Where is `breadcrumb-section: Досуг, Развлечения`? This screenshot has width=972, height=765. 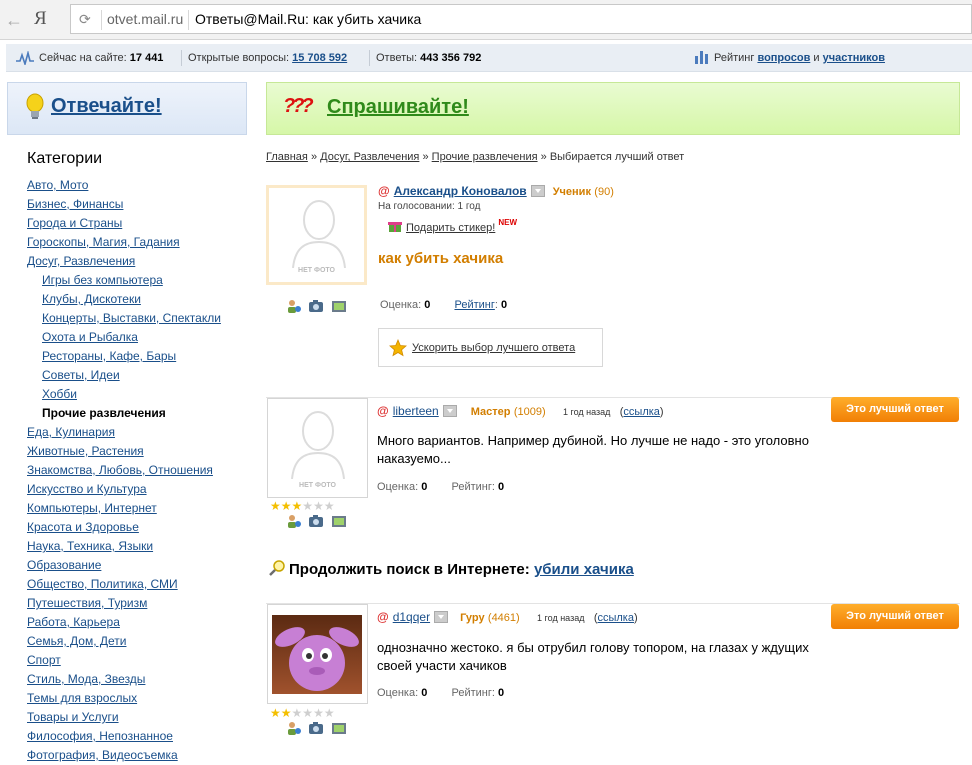
breadcrumb-section: Досуг, Развлечения is located at coordinates (369, 157).